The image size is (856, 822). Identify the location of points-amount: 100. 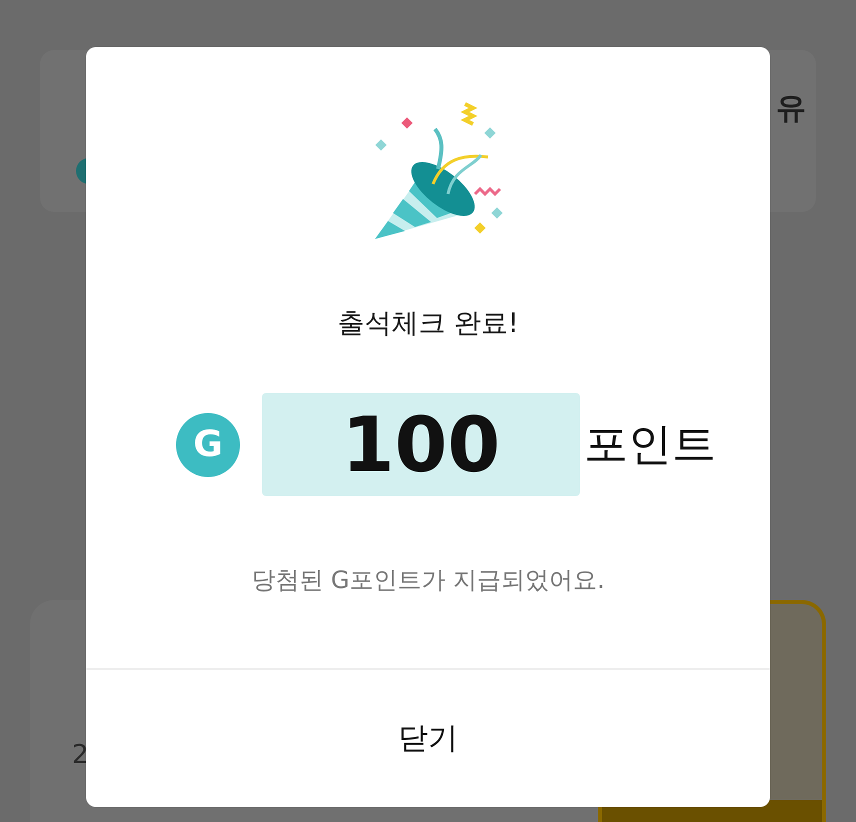
(421, 444).